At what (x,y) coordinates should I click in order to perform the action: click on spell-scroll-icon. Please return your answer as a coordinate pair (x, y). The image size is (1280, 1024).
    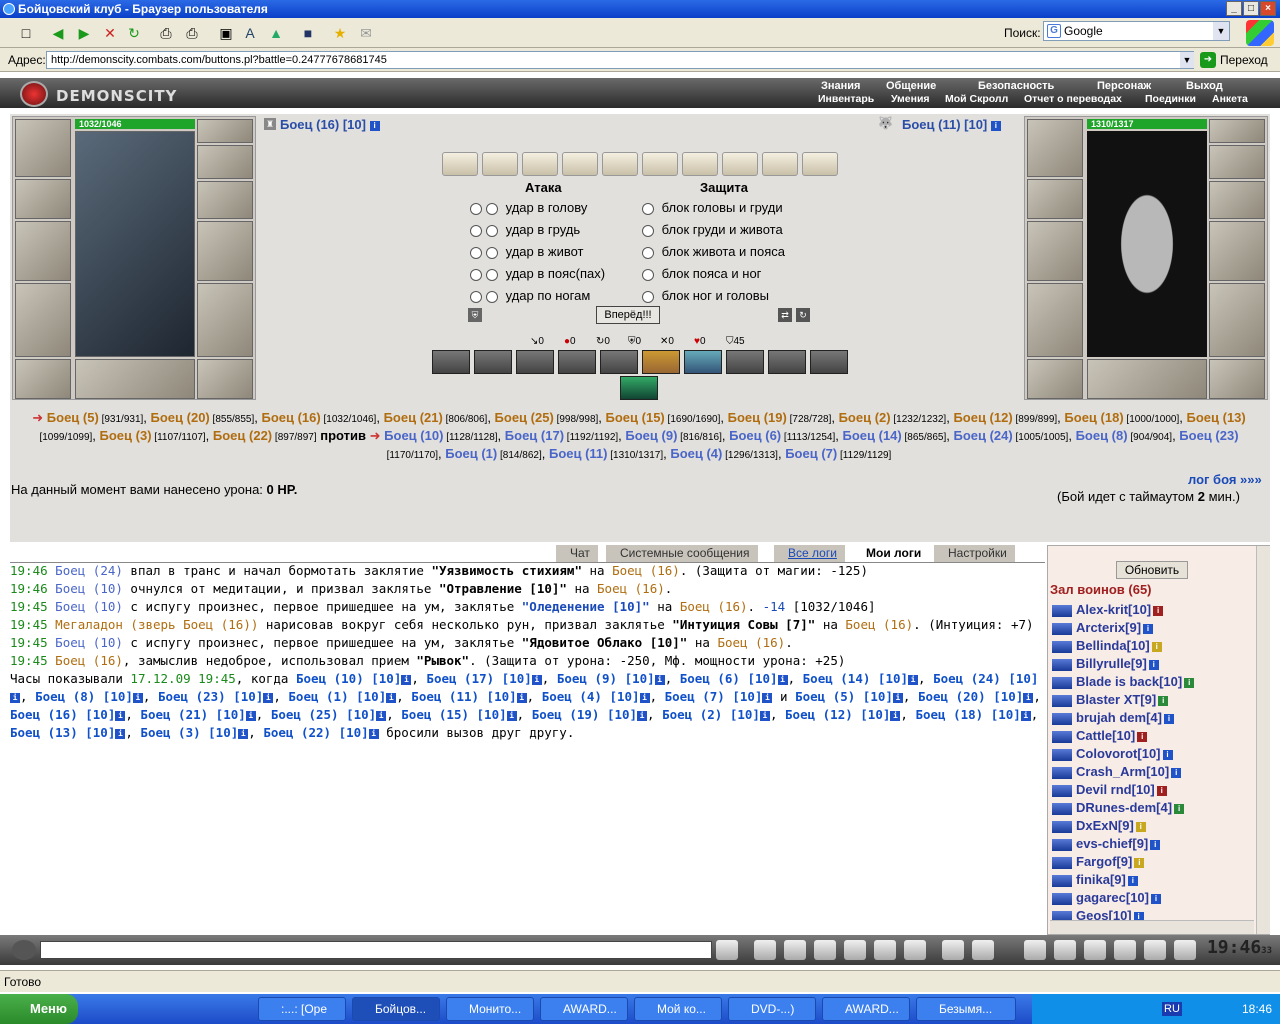
    Looking at the image, I should click on (820, 164).